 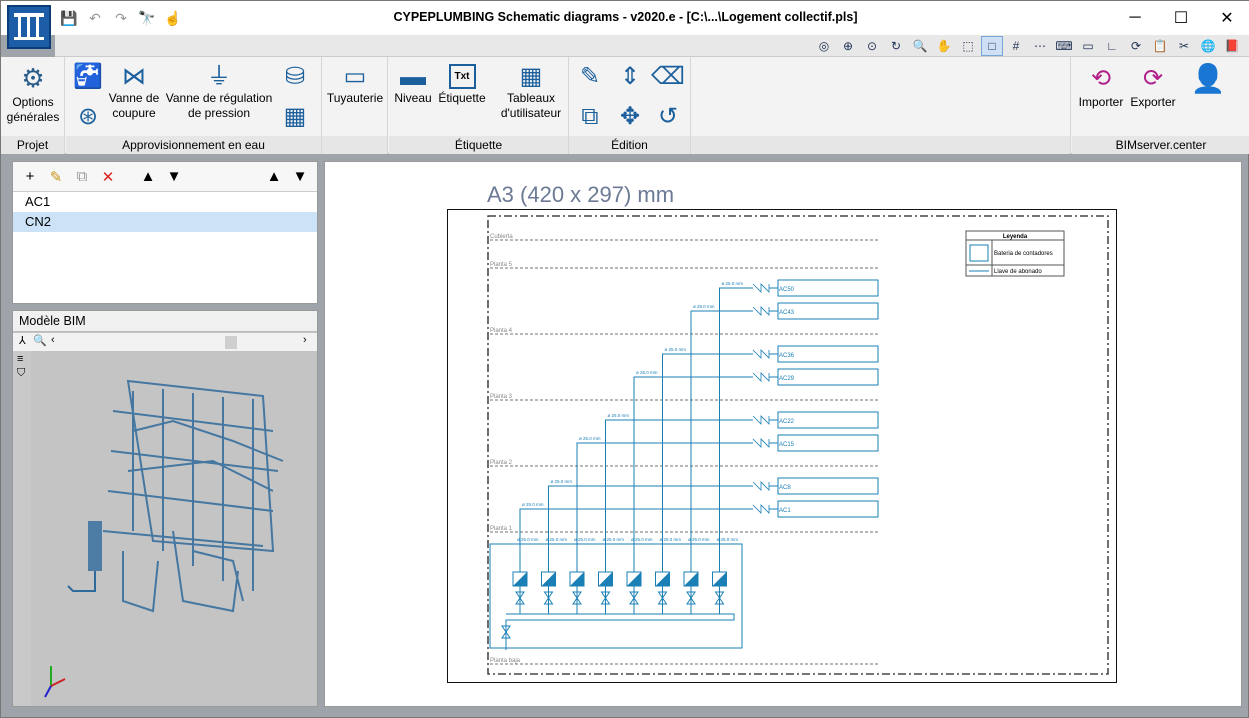 I want to click on outlet-label: AC43, so click(x=787, y=313).